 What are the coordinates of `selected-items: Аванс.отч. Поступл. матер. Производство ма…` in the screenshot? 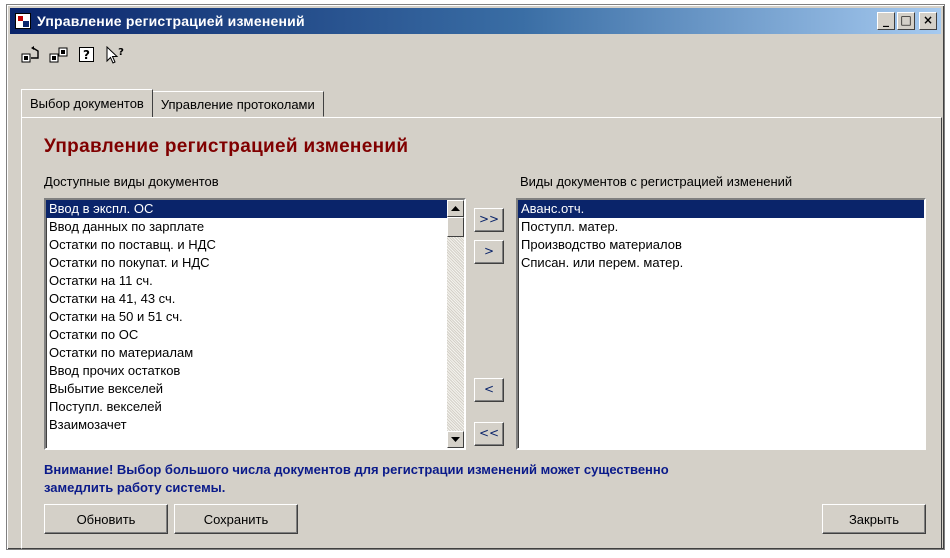 It's located at (721, 236).